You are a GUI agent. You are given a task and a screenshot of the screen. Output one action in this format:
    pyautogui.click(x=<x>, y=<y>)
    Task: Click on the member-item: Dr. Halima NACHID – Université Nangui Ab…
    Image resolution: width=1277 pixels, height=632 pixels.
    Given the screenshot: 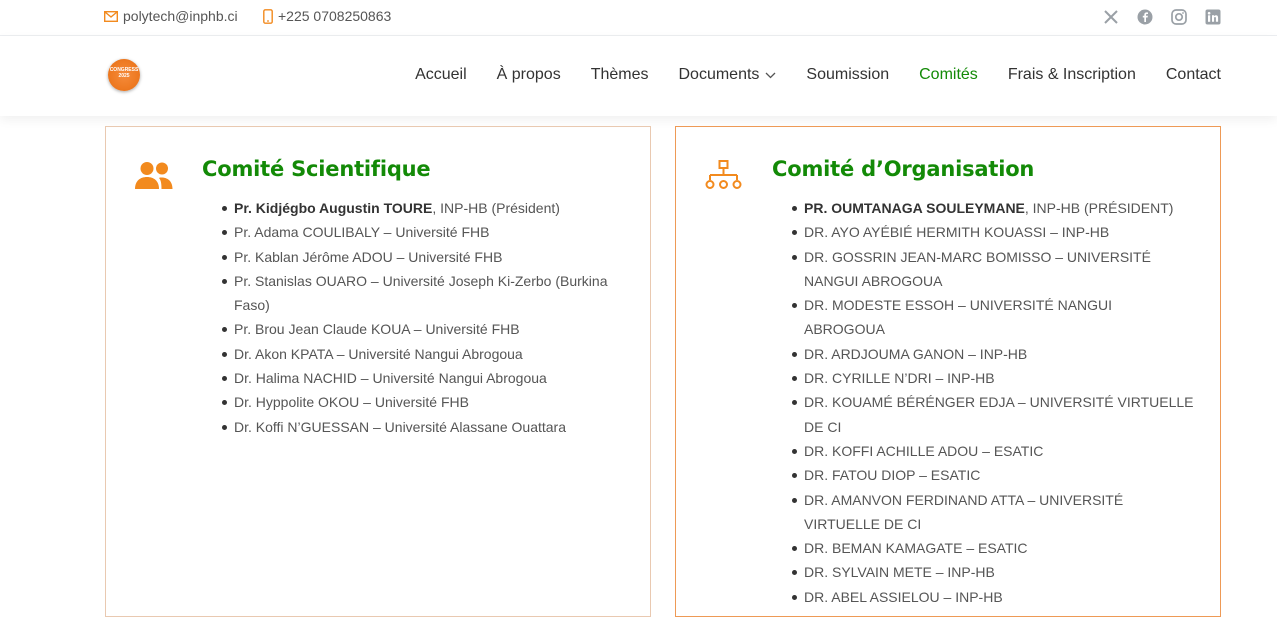 What is the action you would take?
    pyautogui.click(x=418, y=378)
    